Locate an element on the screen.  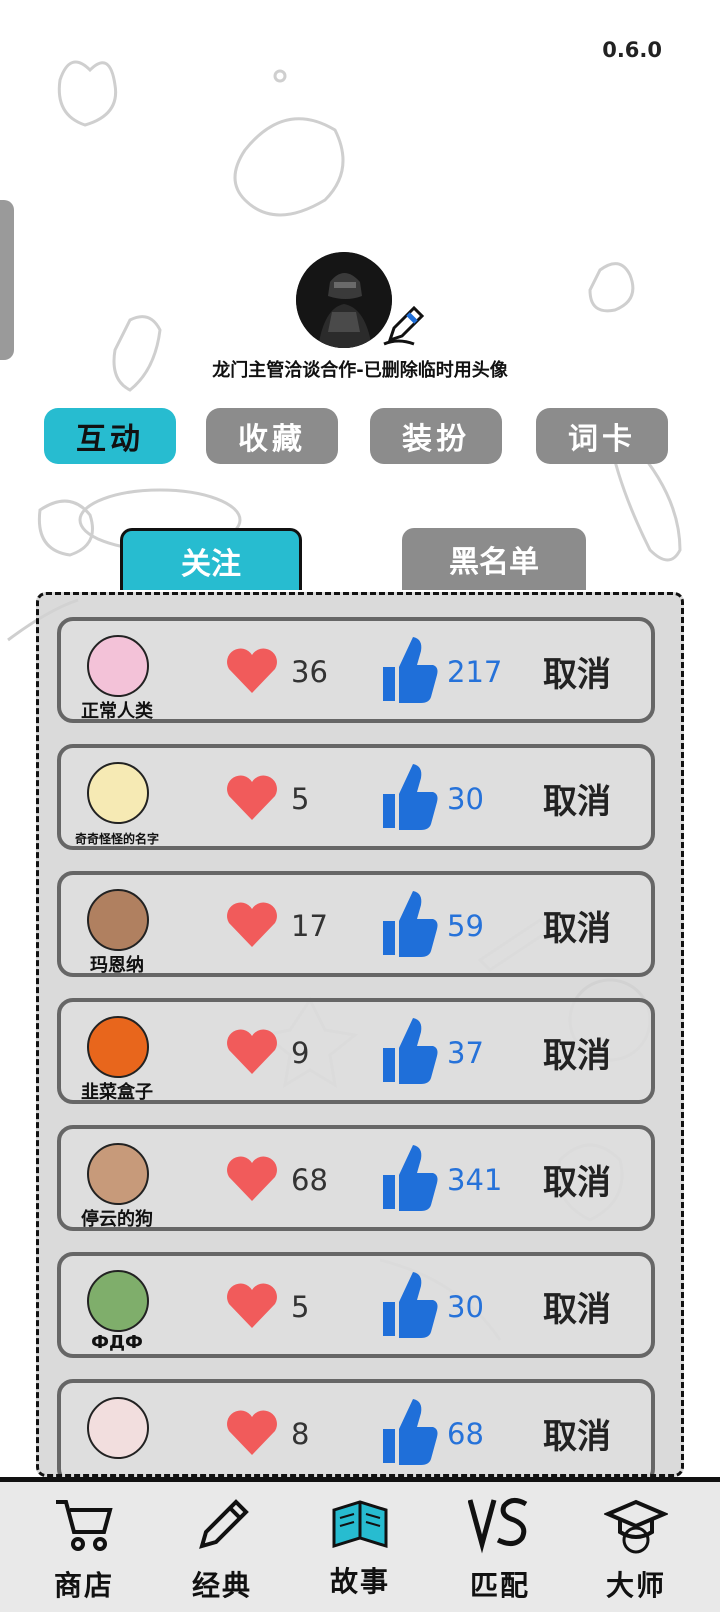
like-count: 37 is located at coordinates (465, 1053).